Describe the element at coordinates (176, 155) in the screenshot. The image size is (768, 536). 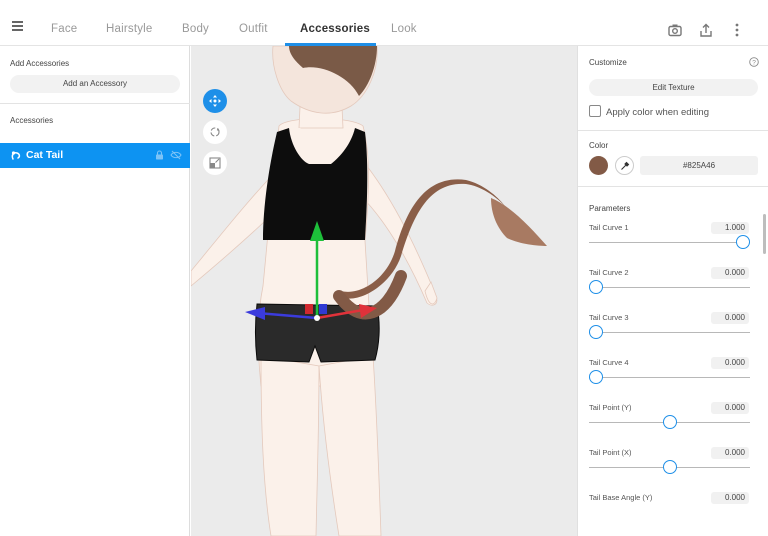
I see `visibility-off-icon` at that location.